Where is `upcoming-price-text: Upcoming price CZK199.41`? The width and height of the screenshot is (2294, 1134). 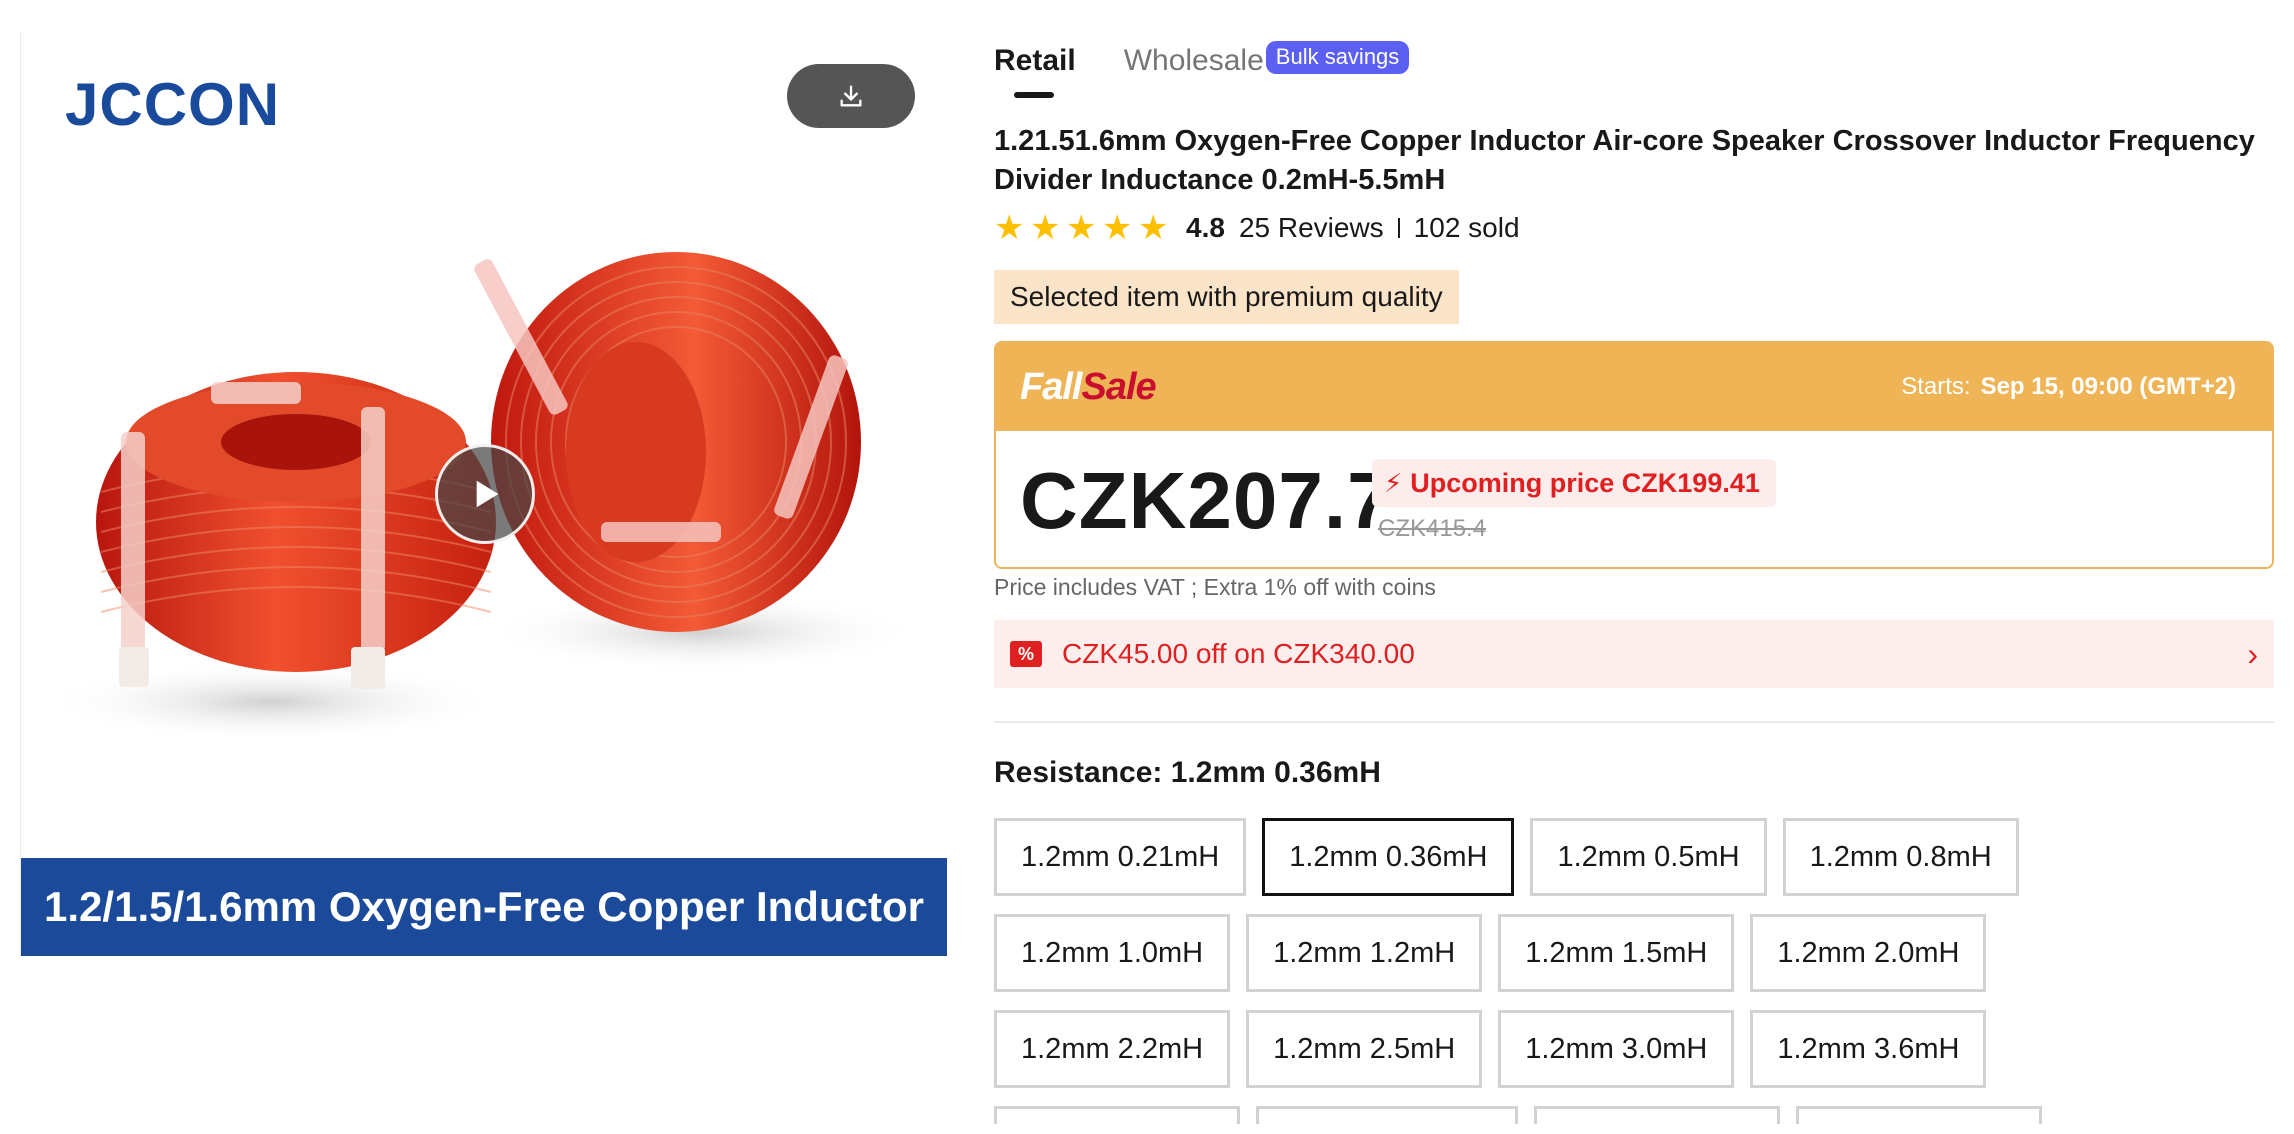 upcoming-price-text: Upcoming price CZK199.41 is located at coordinates (1585, 482).